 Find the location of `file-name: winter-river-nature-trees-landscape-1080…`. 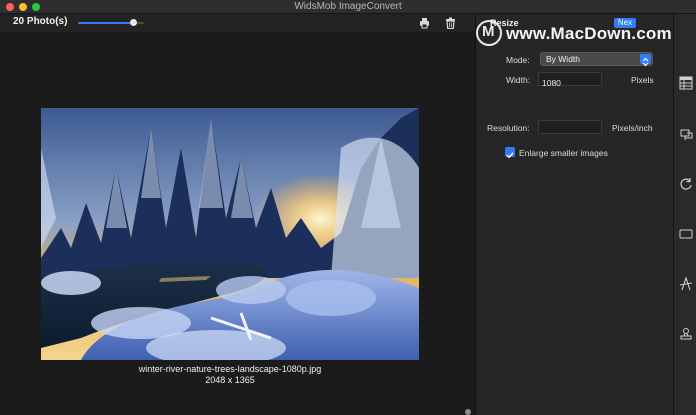

file-name: winter-river-nature-trees-landscape-1080… is located at coordinates (230, 369).